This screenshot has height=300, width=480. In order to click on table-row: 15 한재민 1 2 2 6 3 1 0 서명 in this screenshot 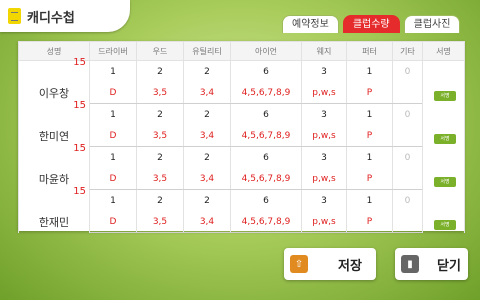, I will do `click(241, 209)`.